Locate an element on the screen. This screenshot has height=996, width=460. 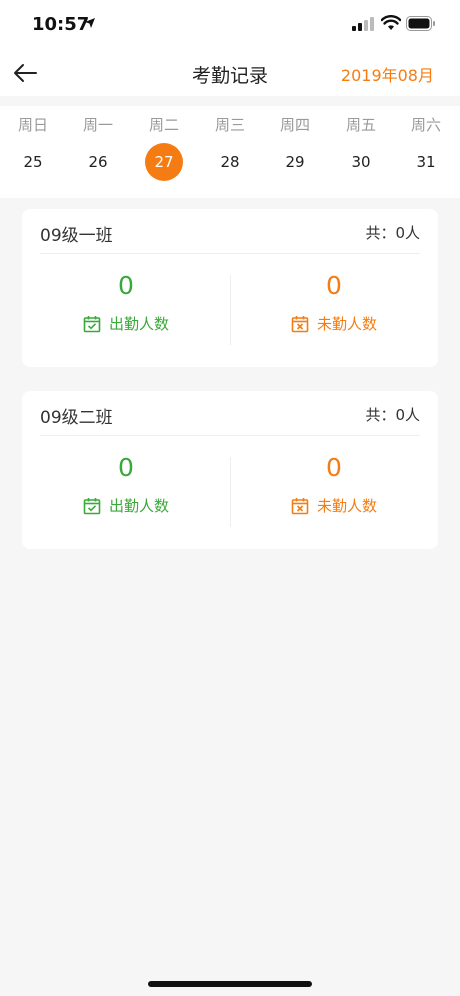
weekday-label: 周一 is located at coordinates (97, 125).